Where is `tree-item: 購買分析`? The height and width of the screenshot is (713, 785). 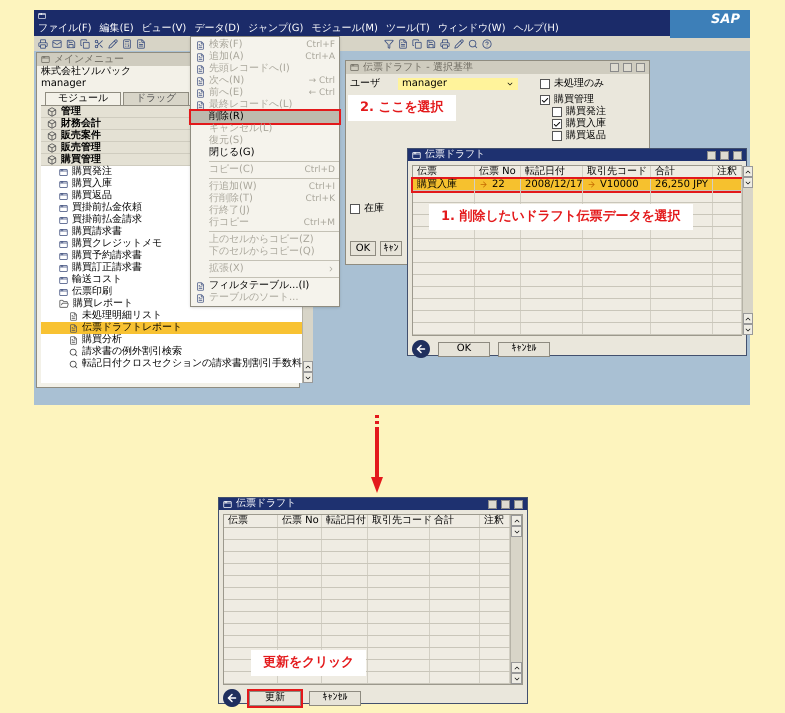
tree-item: 購買分析 is located at coordinates (171, 340).